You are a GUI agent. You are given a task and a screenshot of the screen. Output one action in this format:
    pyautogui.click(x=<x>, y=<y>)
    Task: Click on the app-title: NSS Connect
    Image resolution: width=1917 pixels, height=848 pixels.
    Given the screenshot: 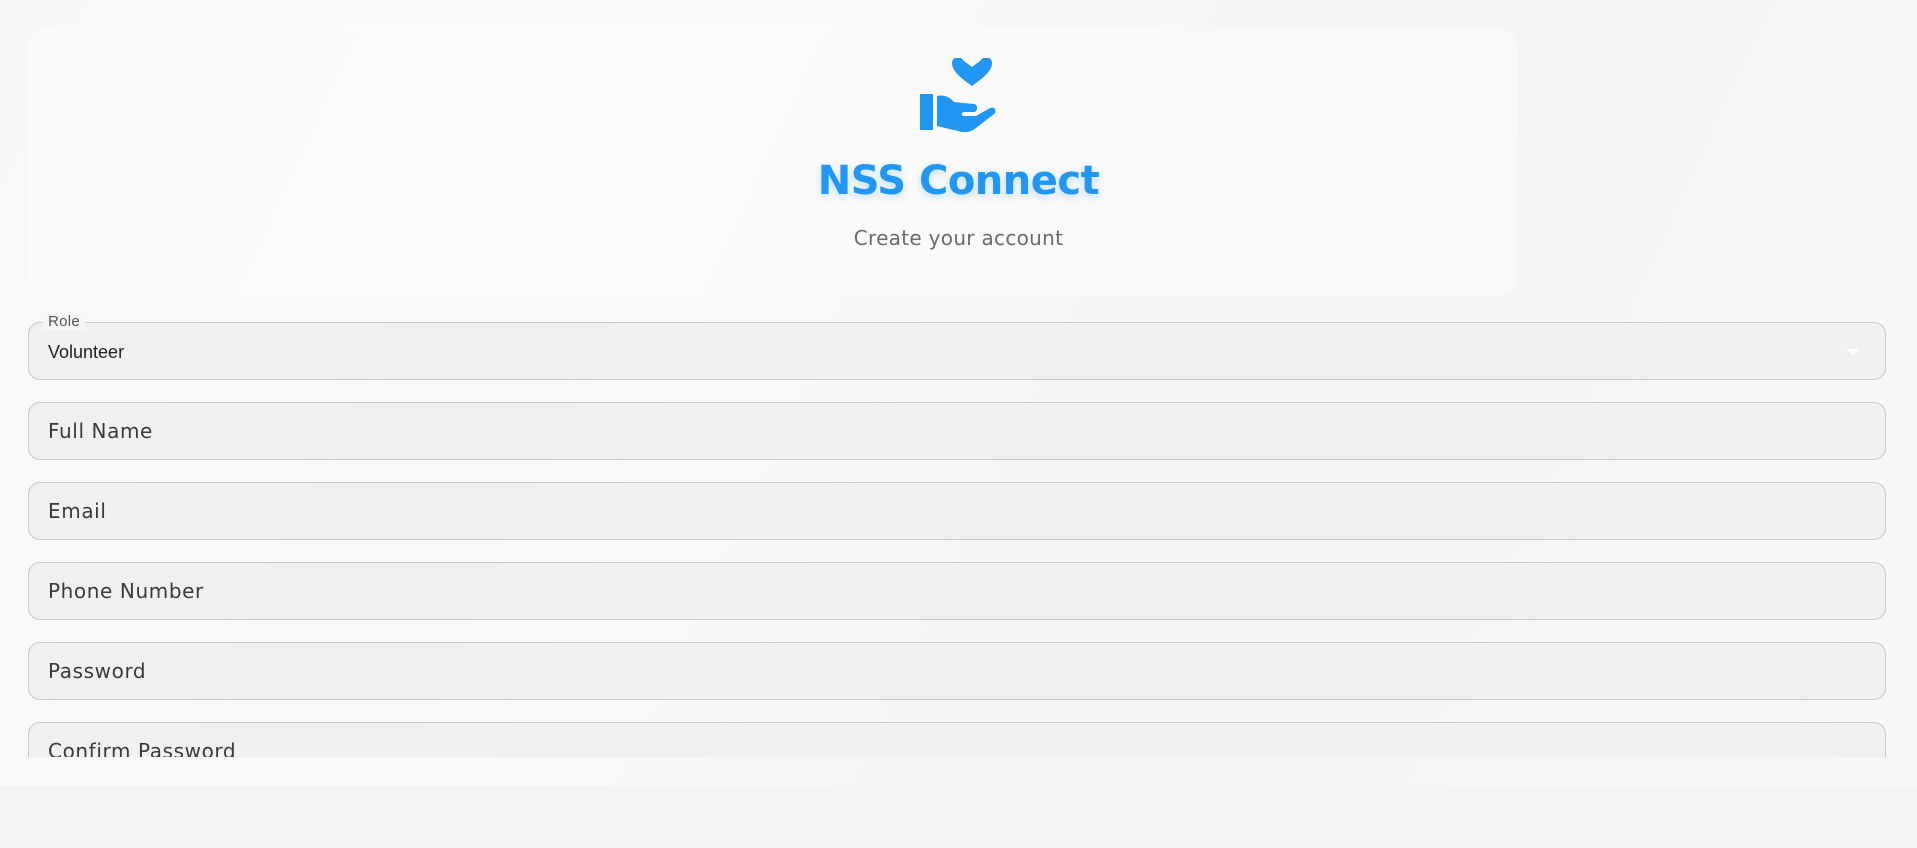 What is the action you would take?
    pyautogui.click(x=958, y=181)
    